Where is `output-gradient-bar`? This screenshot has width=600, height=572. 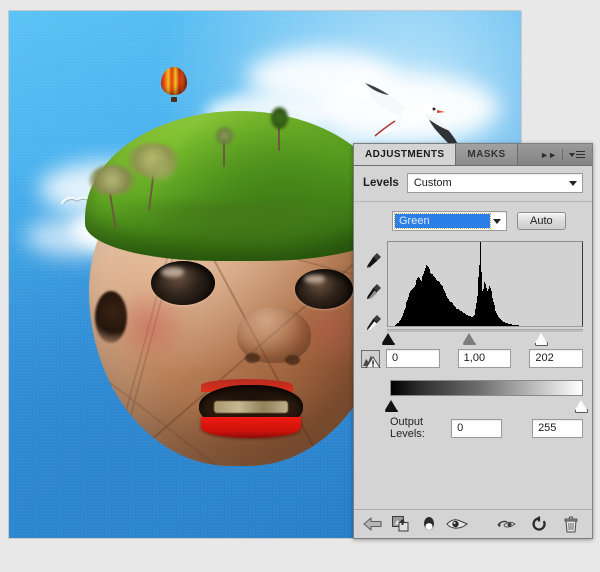 output-gradient-bar is located at coordinates (486, 388).